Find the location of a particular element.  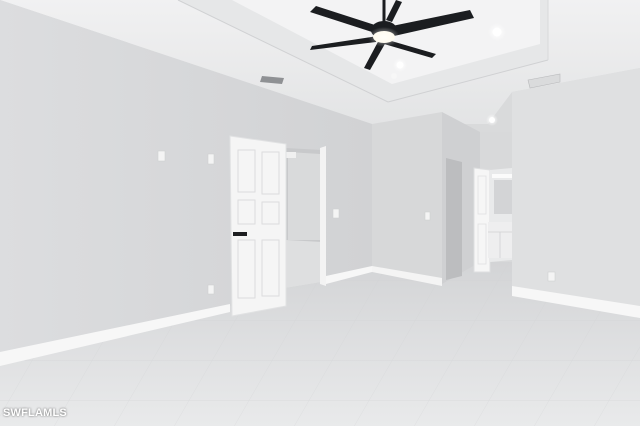

doorway-hallway is located at coordinates (306, 217).